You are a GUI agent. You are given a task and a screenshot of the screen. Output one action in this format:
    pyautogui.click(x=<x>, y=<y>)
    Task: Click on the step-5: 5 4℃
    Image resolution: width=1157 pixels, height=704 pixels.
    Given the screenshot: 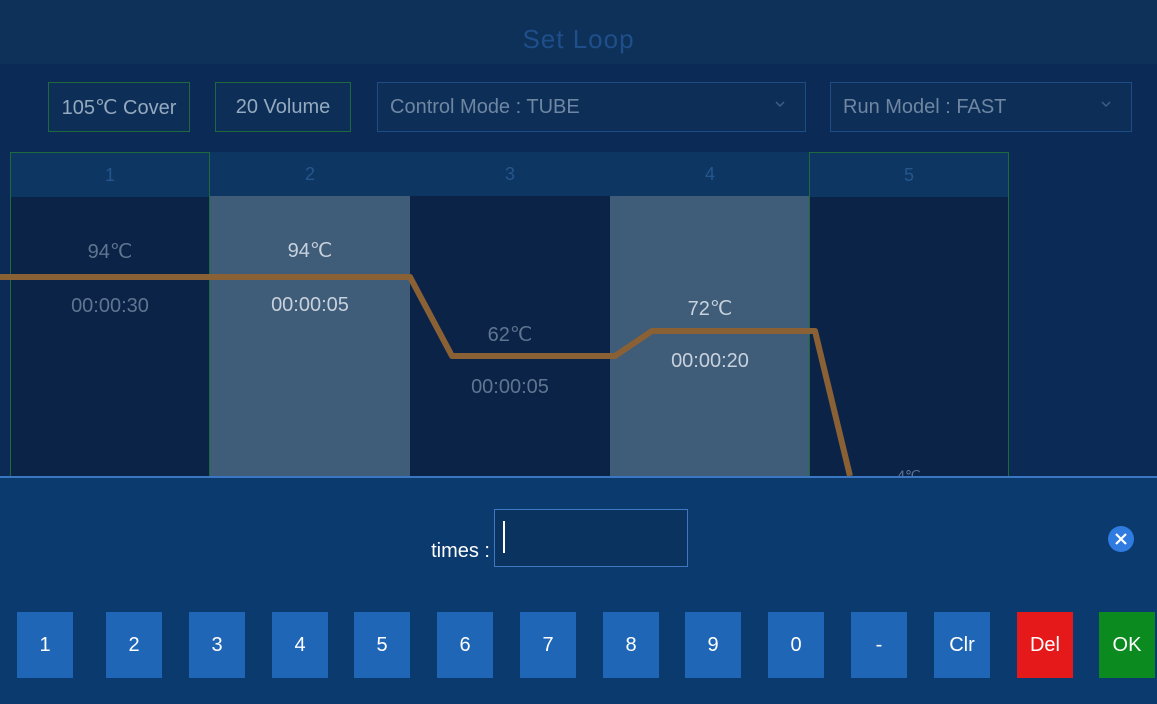 What is the action you would take?
    pyautogui.click(x=909, y=317)
    